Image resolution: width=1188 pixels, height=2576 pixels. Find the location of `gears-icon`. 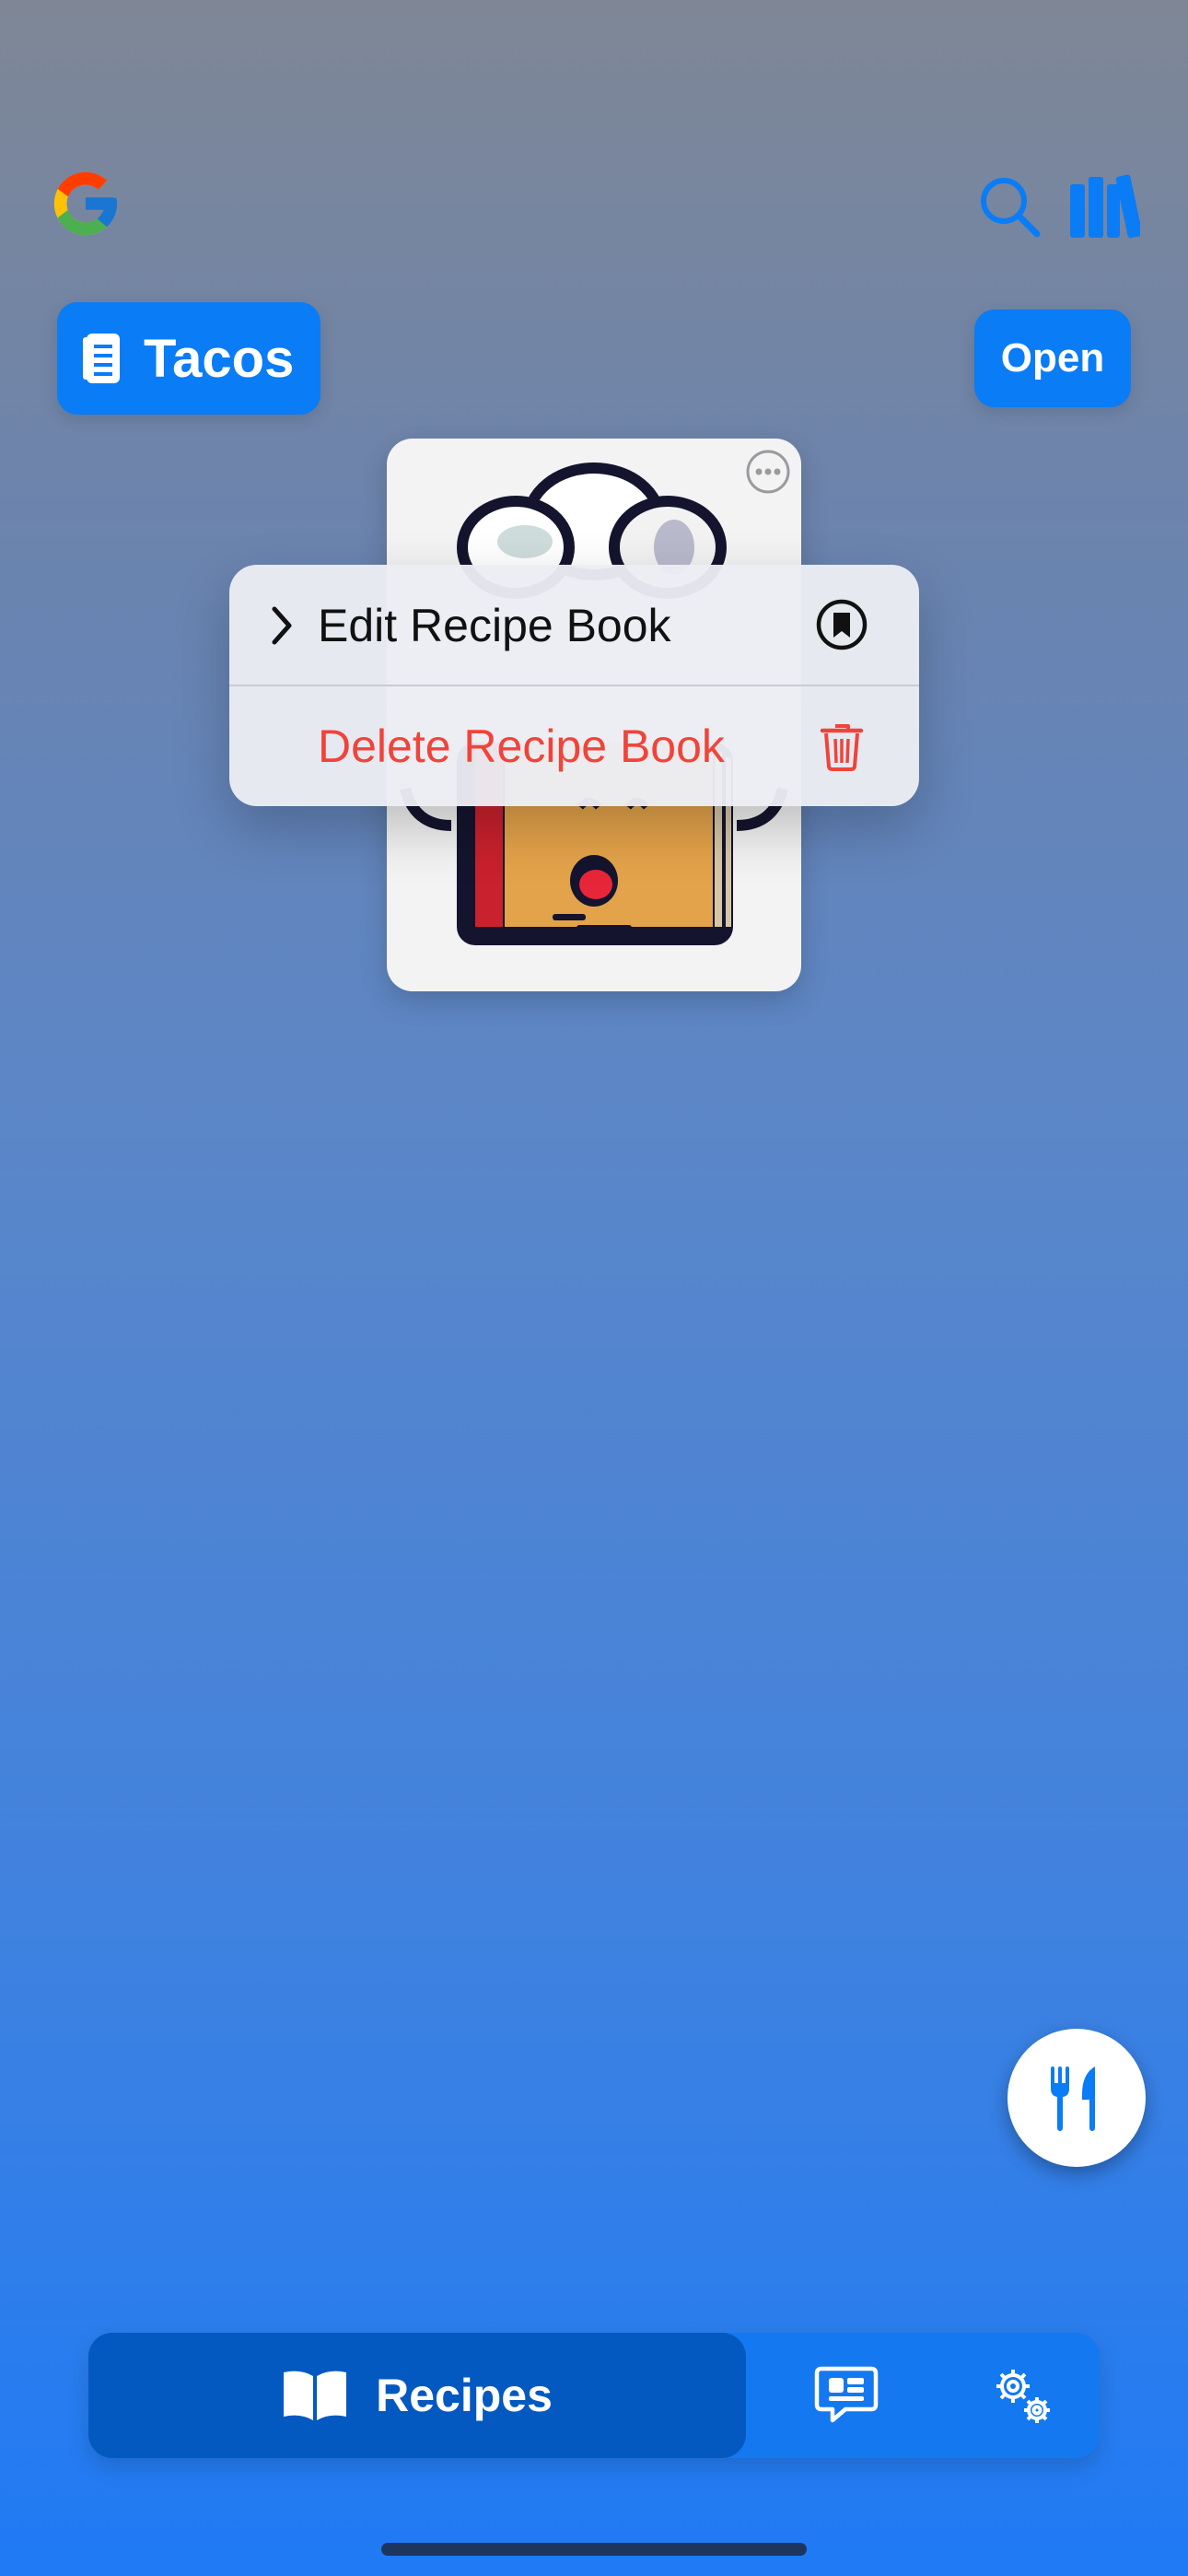

gears-icon is located at coordinates (1022, 2395).